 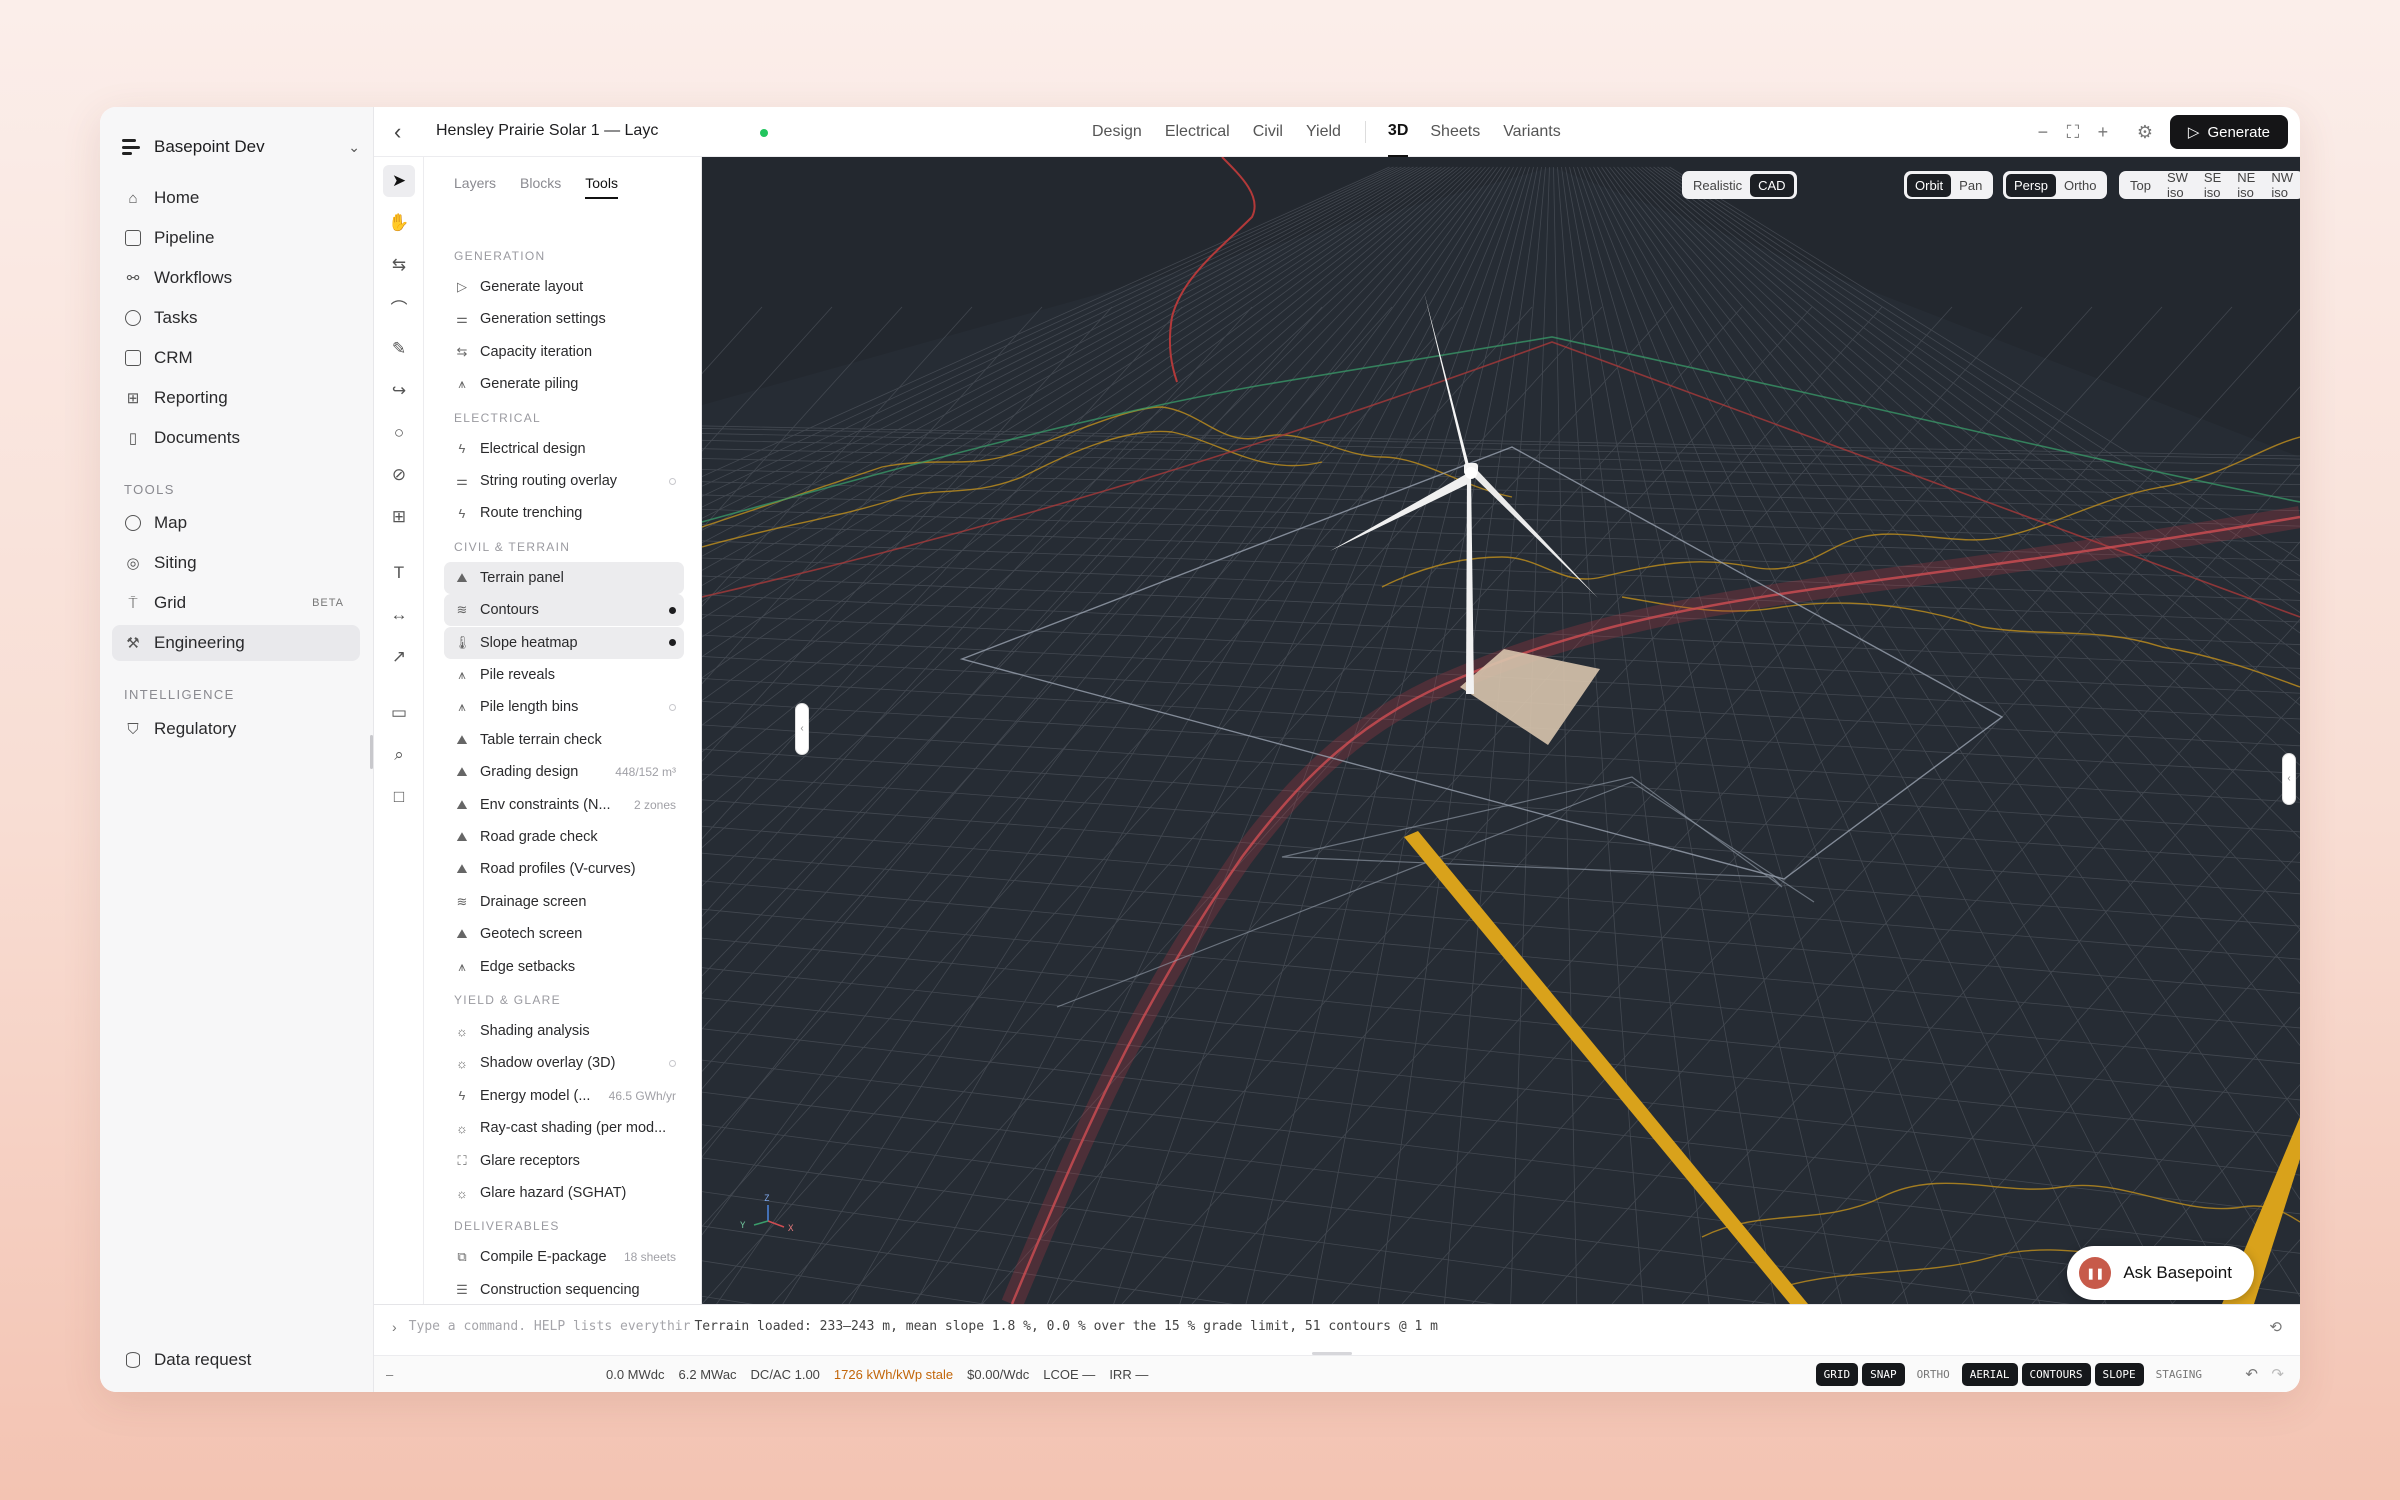 What do you see at coordinates (564, 287) in the screenshot?
I see `tool-item: ▷ Generate layout` at bounding box center [564, 287].